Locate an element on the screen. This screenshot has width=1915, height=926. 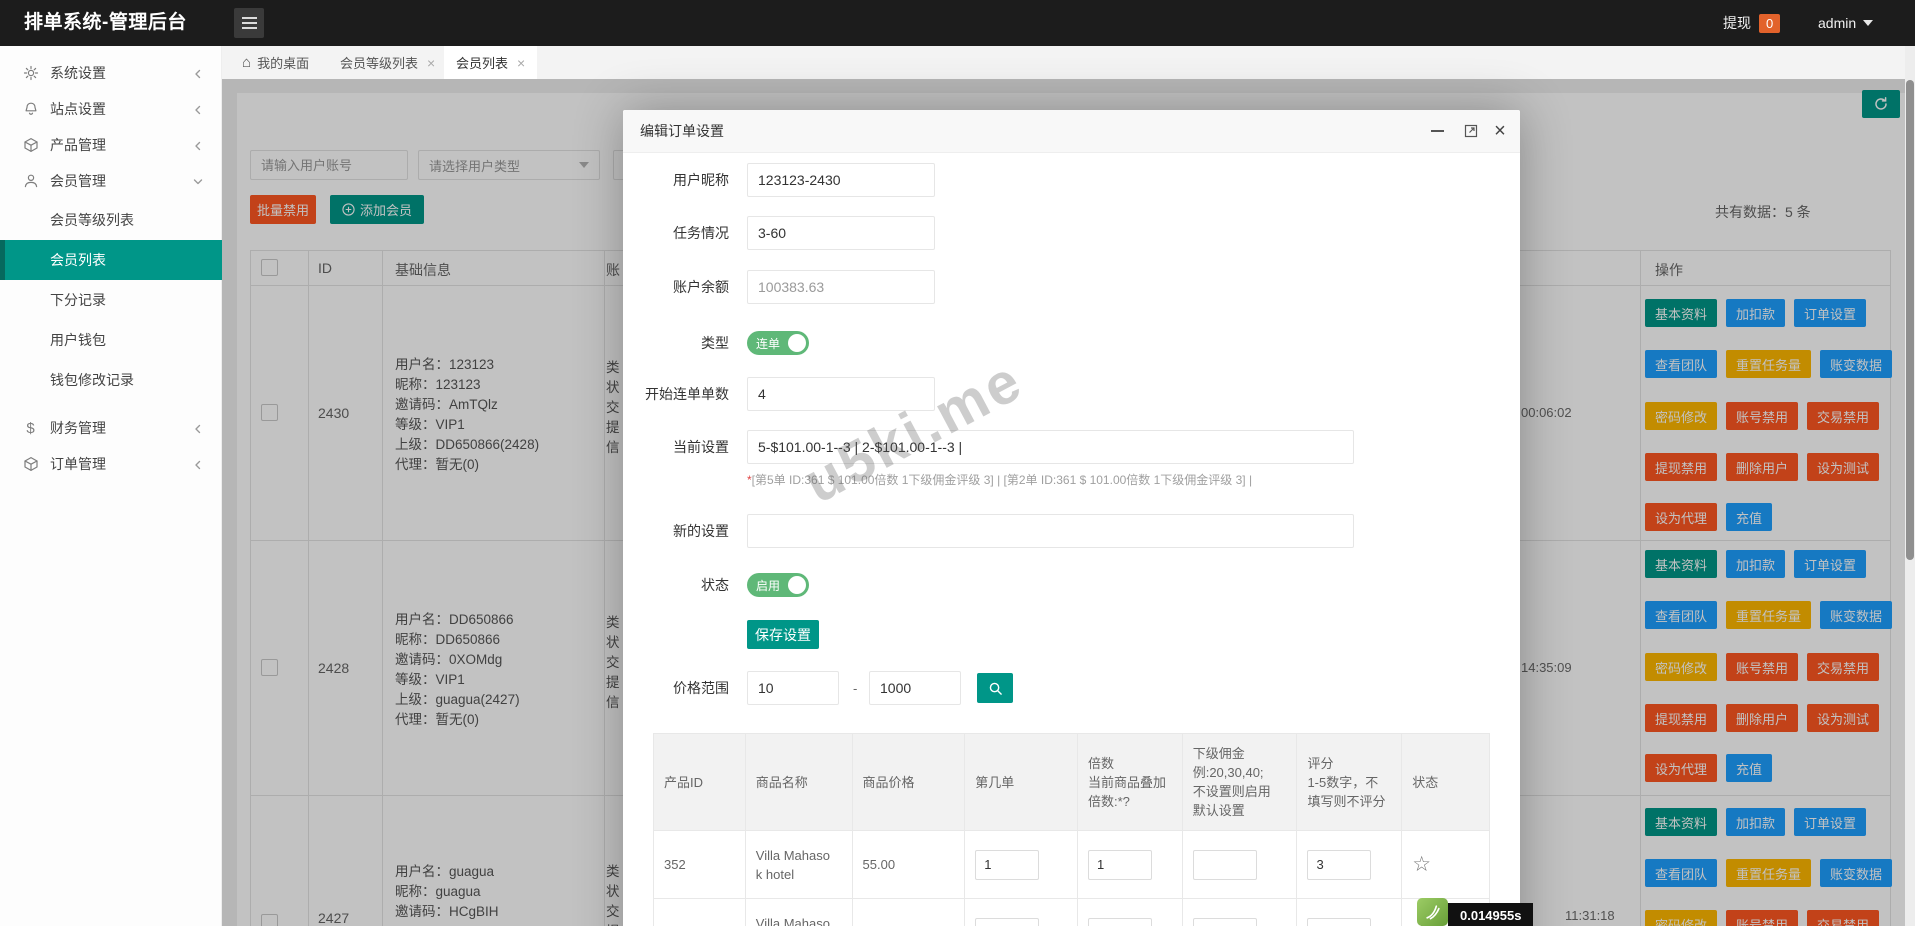
toggle-label: 启用 is located at coordinates (768, 585).